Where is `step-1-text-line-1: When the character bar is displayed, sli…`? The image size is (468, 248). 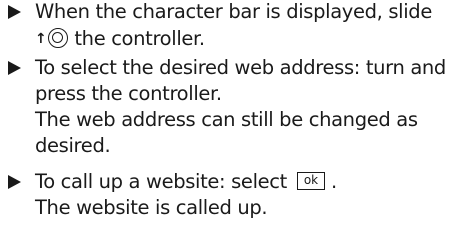 step-1-text-line-1: When the character bar is displayed, sli… is located at coordinates (233, 11).